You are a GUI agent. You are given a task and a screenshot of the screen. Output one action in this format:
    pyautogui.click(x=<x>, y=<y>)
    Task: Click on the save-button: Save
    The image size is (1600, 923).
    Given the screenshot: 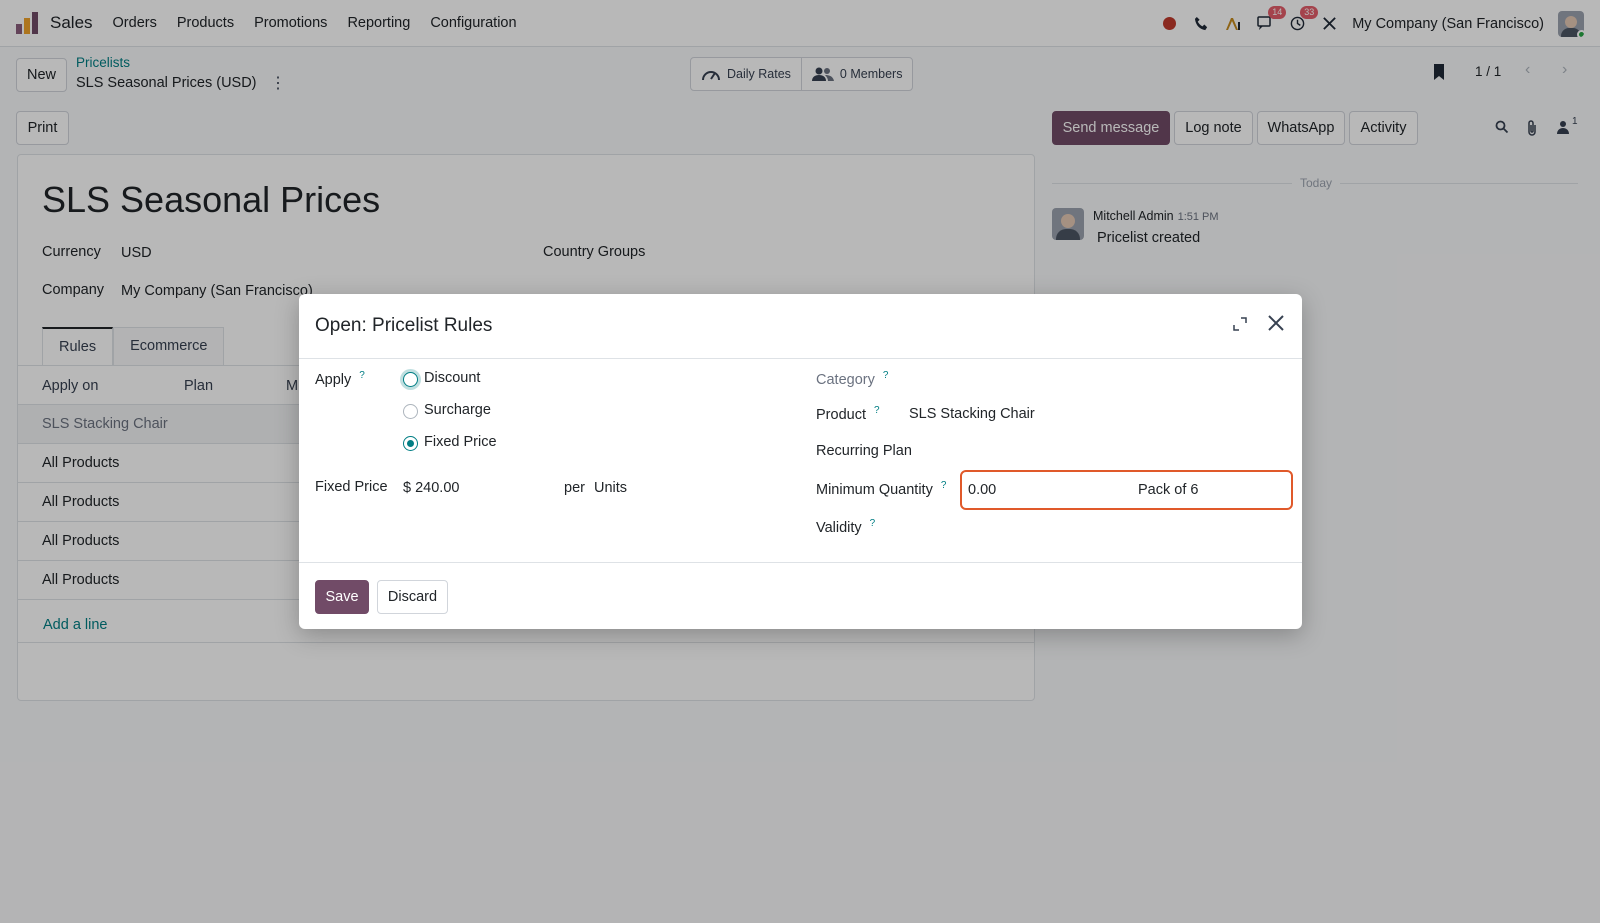 What is the action you would take?
    pyautogui.click(x=342, y=597)
    